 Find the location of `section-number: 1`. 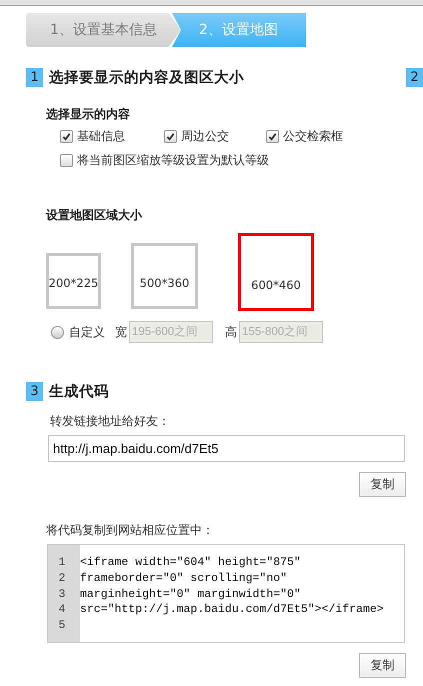

section-number: 1 is located at coordinates (34, 77).